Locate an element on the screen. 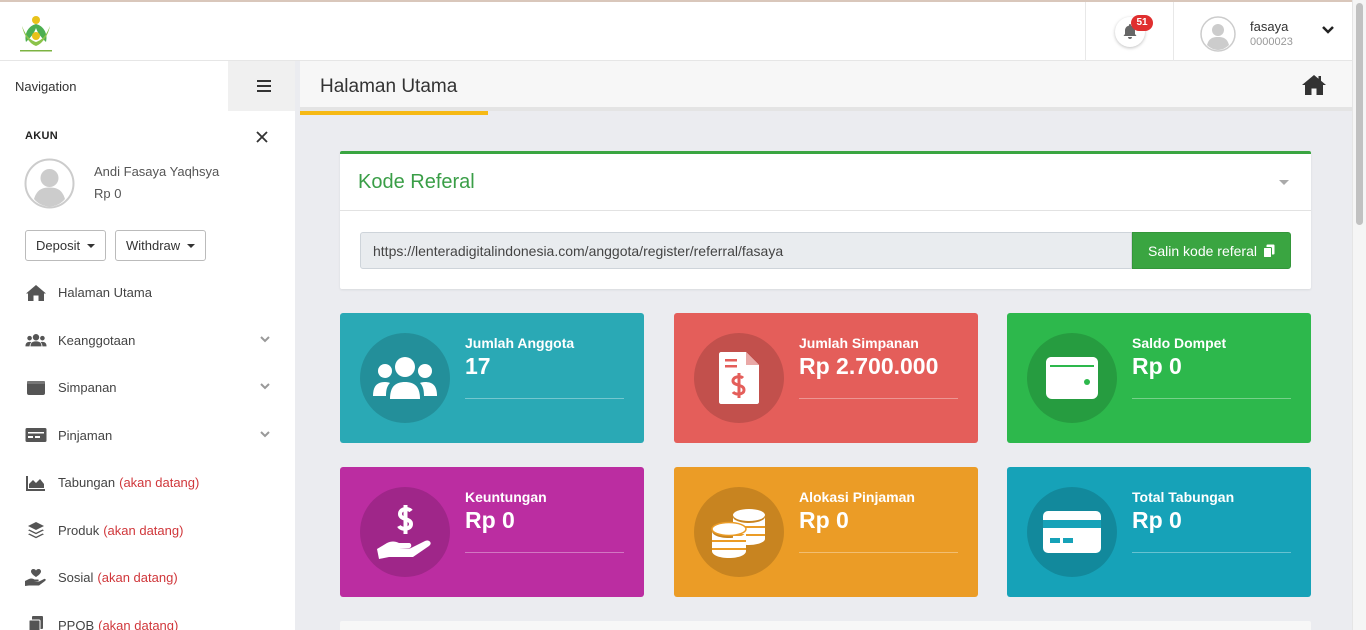 This screenshot has height=630, width=1366. card-label: Total Tabungan is located at coordinates (1183, 497).